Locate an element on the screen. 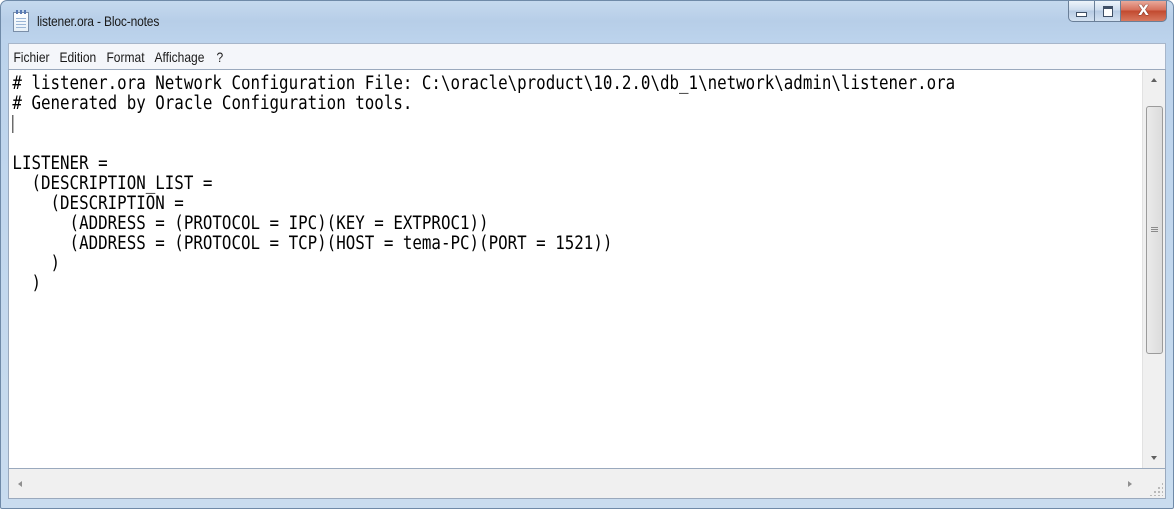 The height and width of the screenshot is (515, 1174). arrow-down-icon is located at coordinates (1154, 458).